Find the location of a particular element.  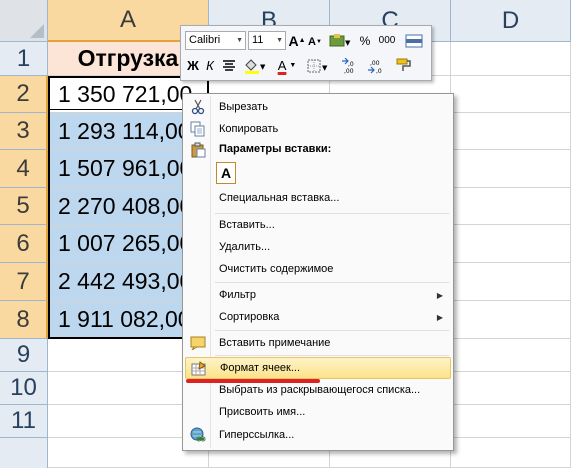

grow-font-button: A ▲ is located at coordinates (297, 40).